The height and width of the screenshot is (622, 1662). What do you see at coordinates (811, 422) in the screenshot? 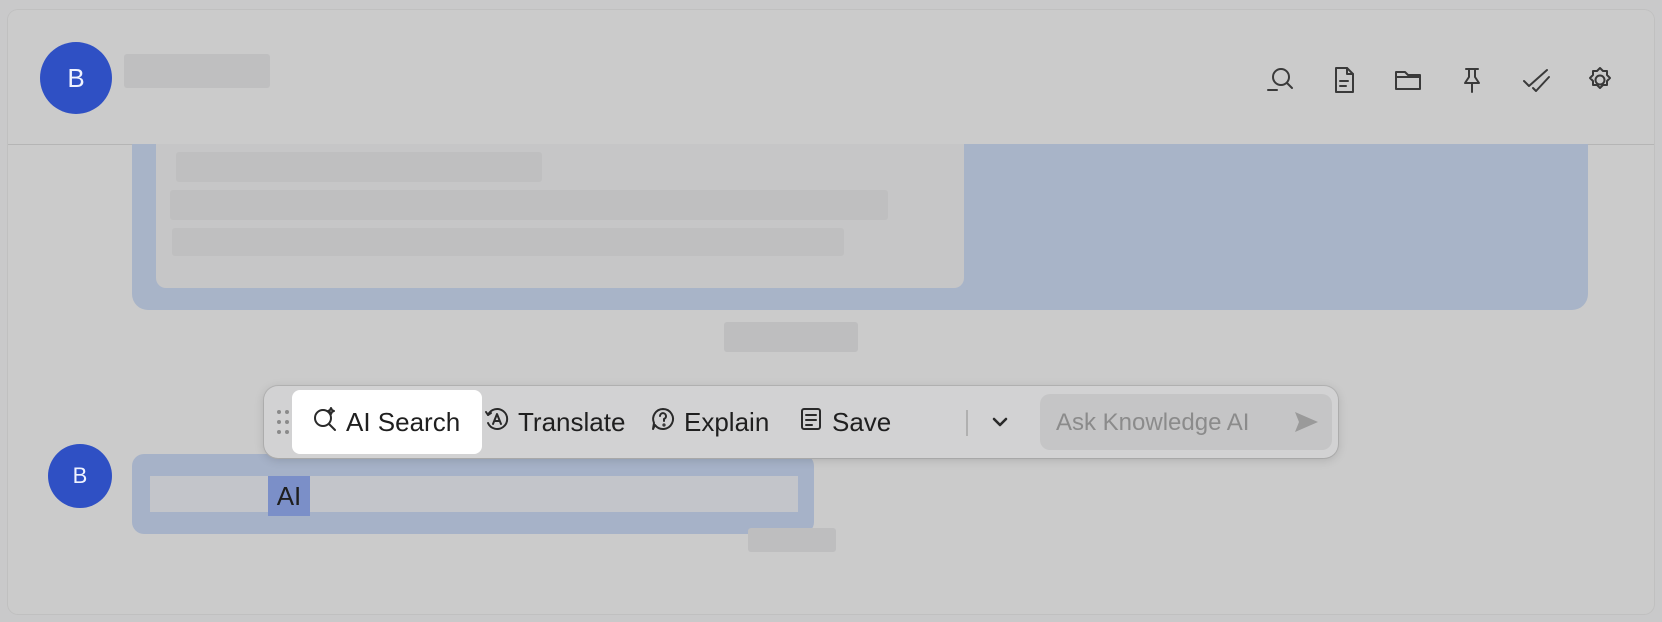
I see `save-note-icon` at bounding box center [811, 422].